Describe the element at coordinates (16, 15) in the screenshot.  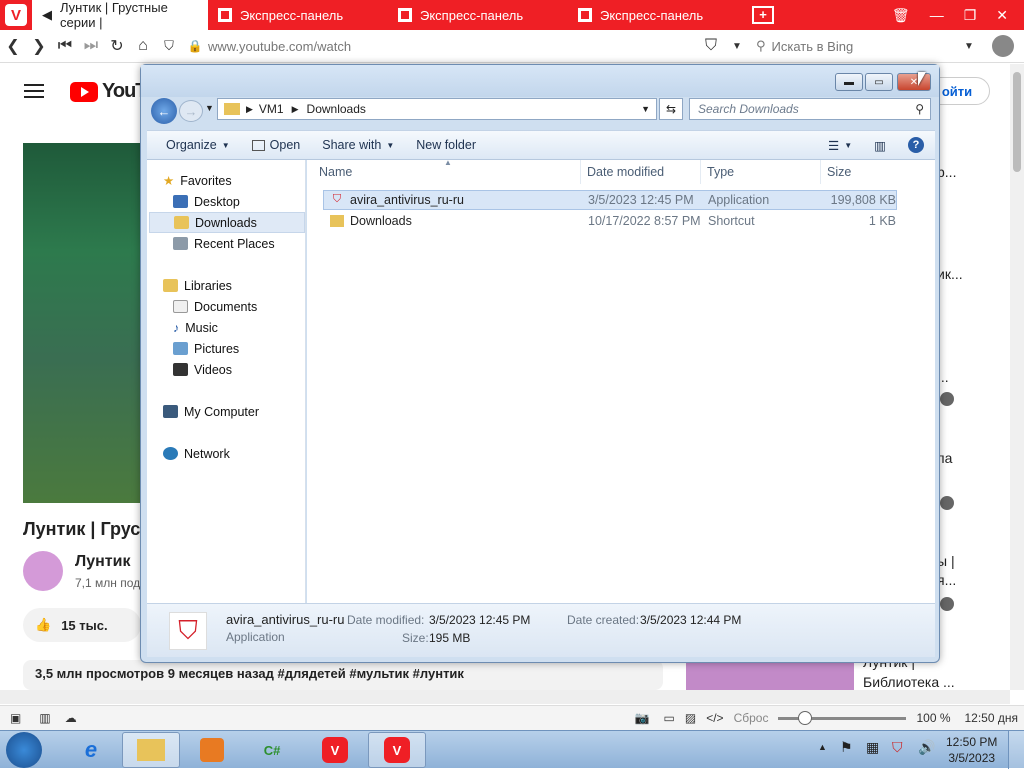
I see `vivaldi-menu-button: V` at that location.